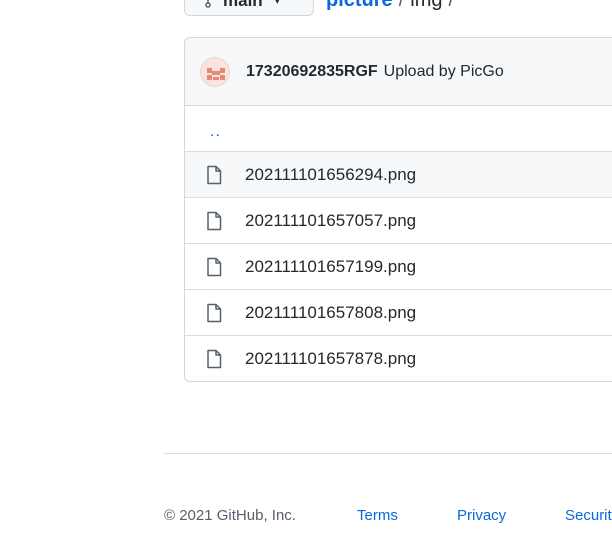  I want to click on avatar, so click(215, 71).